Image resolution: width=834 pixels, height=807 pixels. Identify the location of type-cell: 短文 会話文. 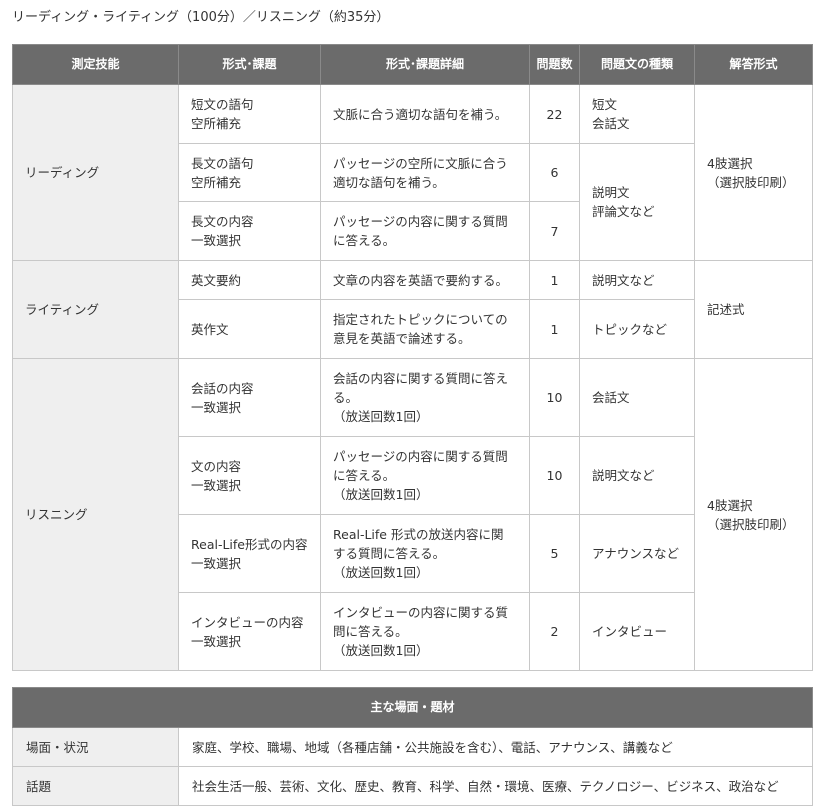
(637, 114).